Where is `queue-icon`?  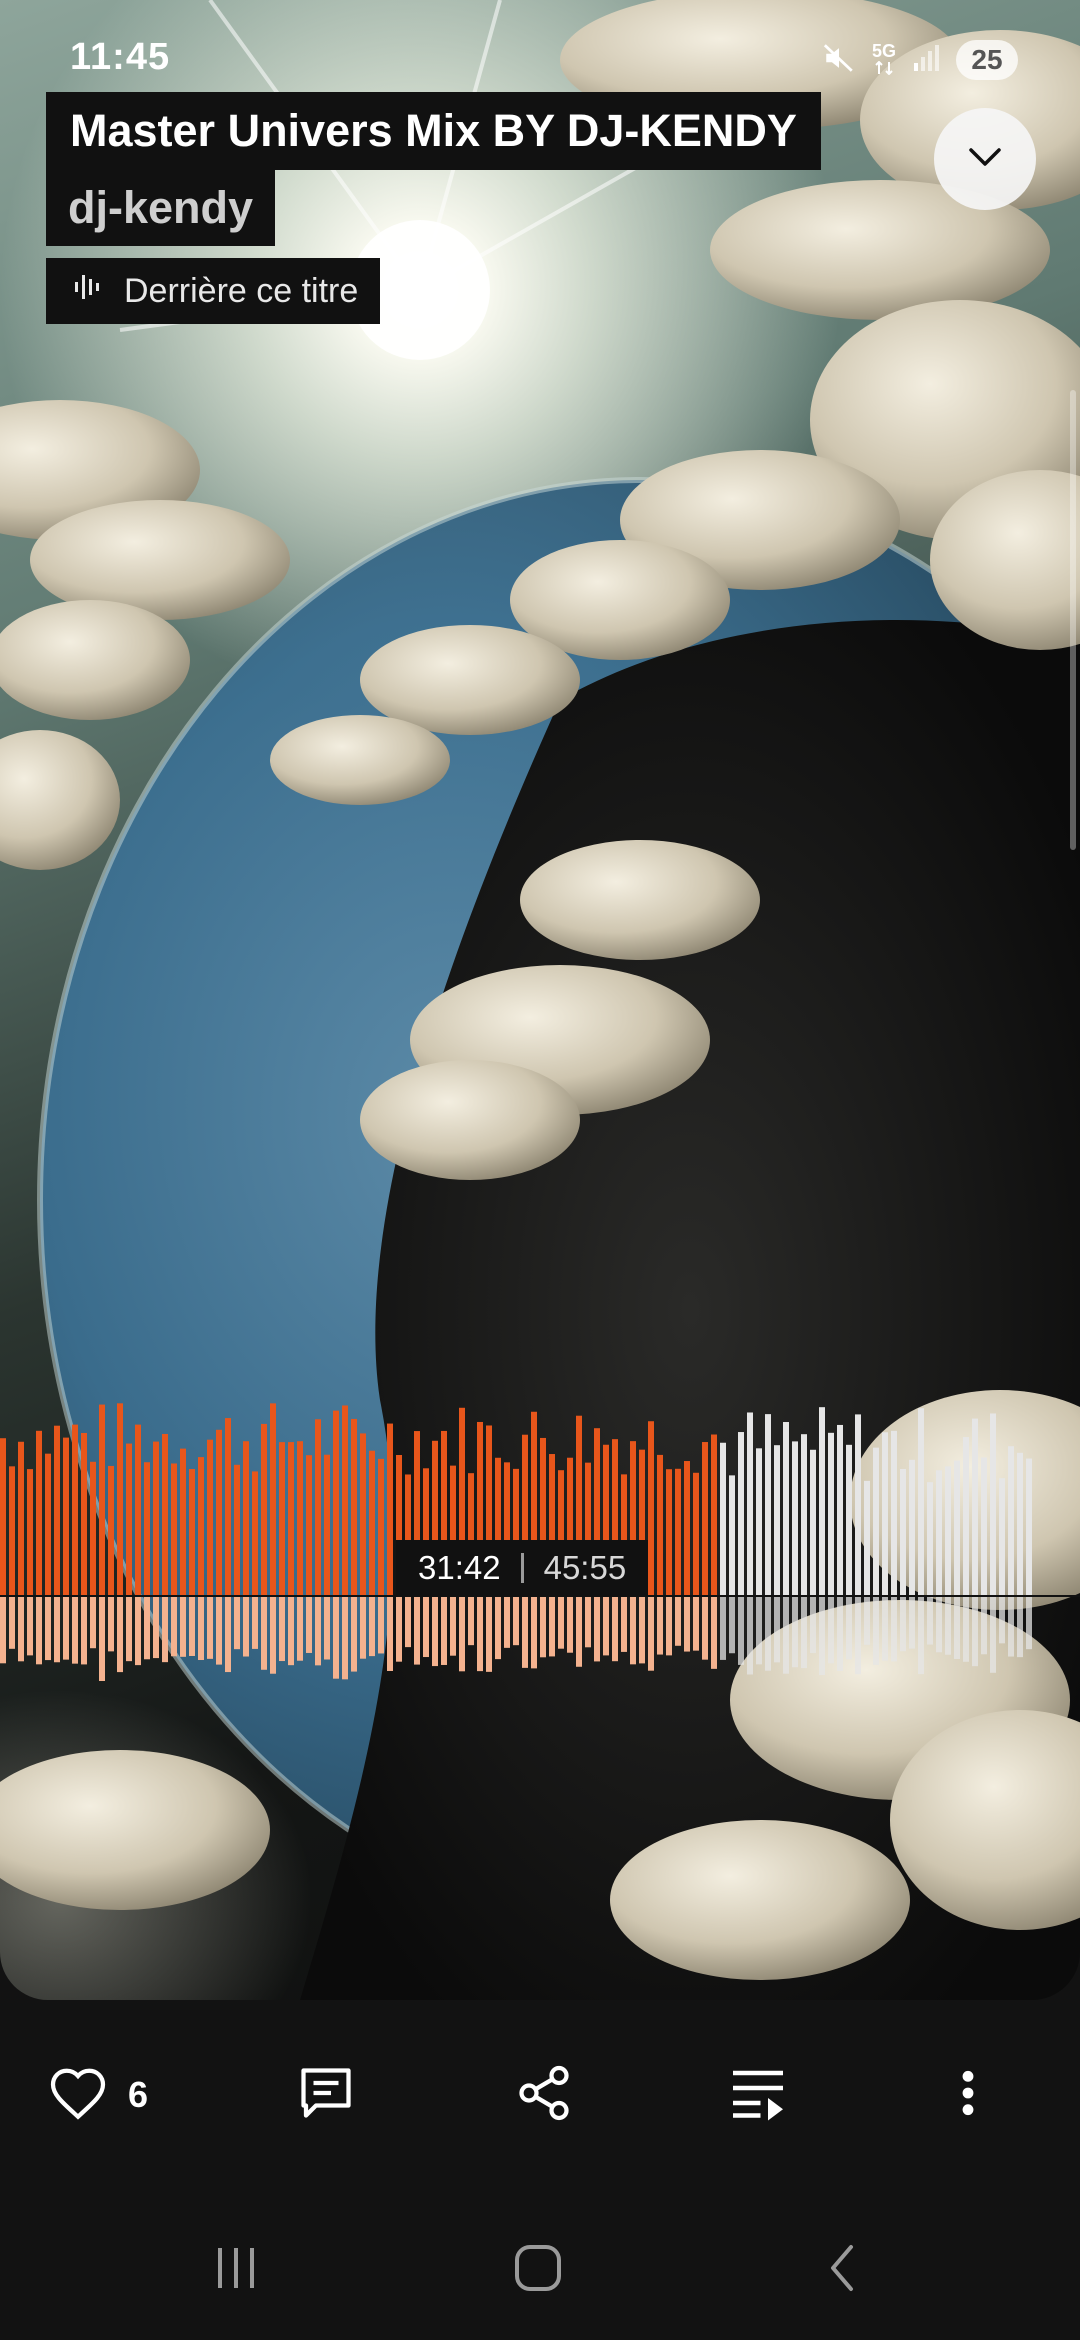
queue-icon is located at coordinates (758, 2095).